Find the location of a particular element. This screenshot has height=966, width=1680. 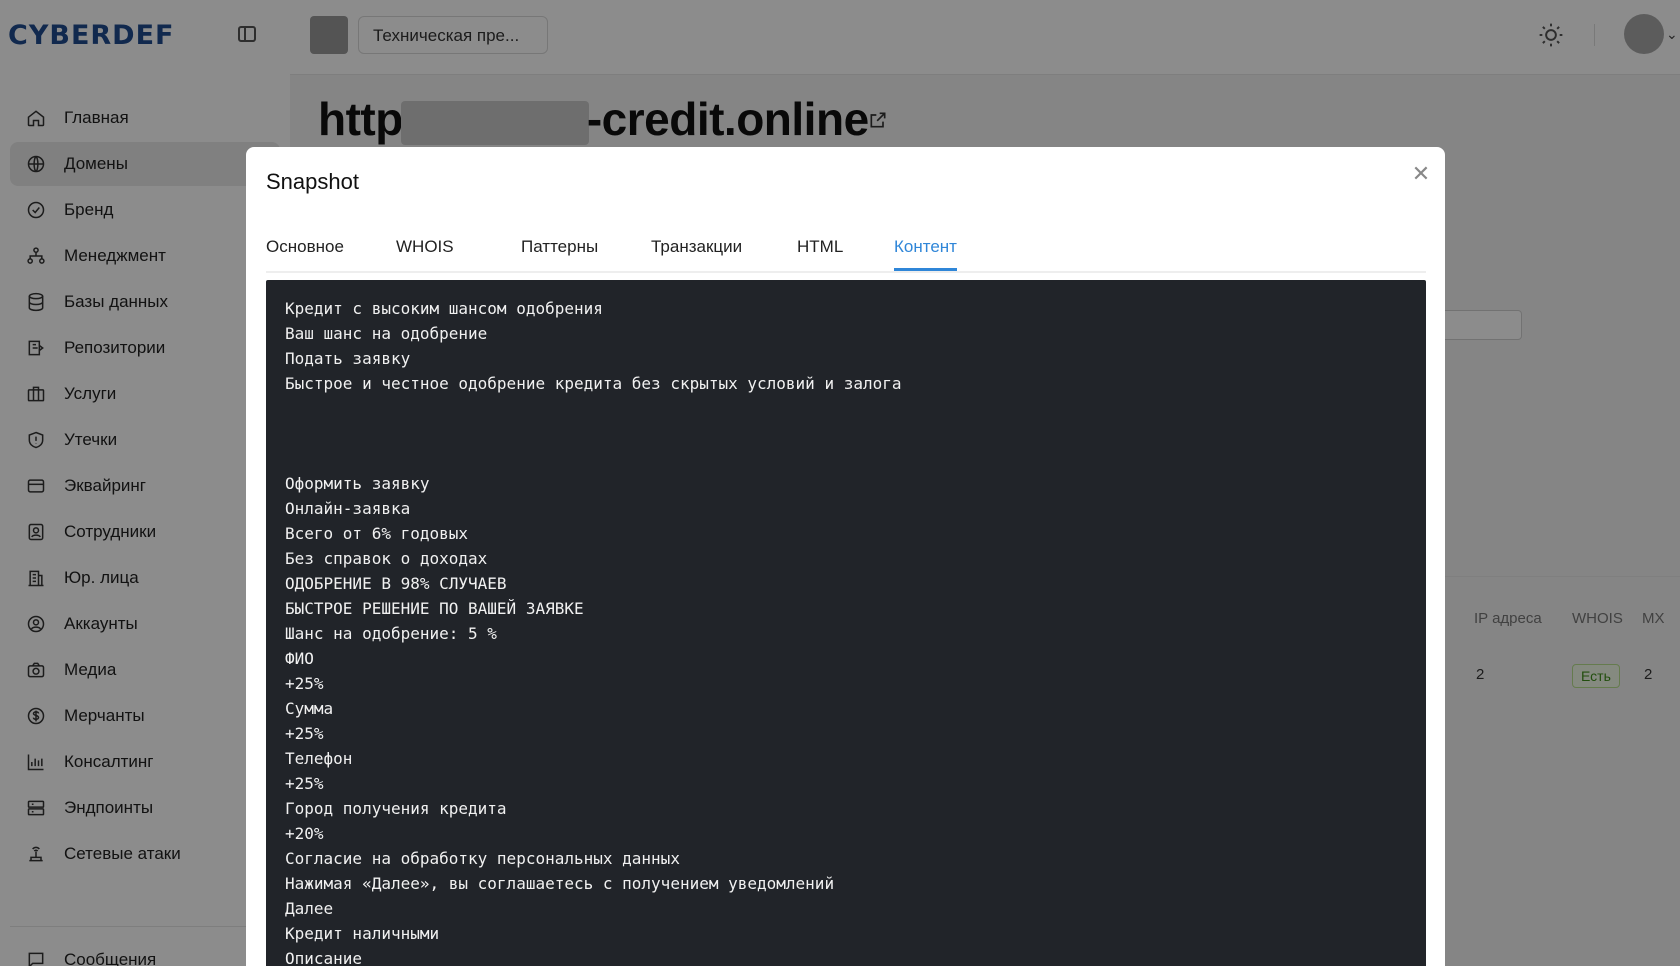

tab-patterns: Паттерны is located at coordinates (559, 253).